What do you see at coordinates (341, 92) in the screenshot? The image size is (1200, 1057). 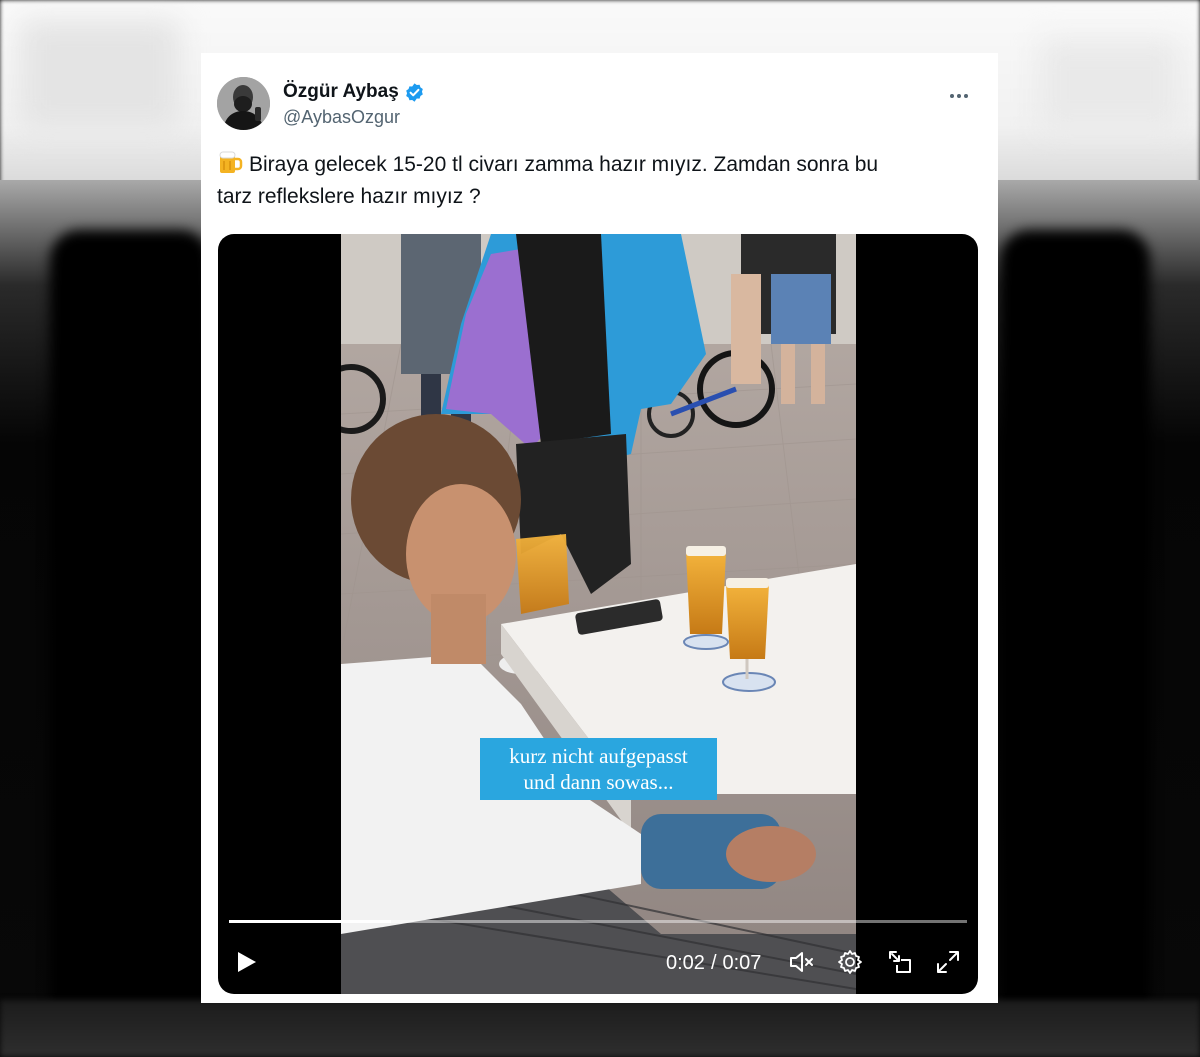 I see `author-display-name: Özgür Aybaş` at bounding box center [341, 92].